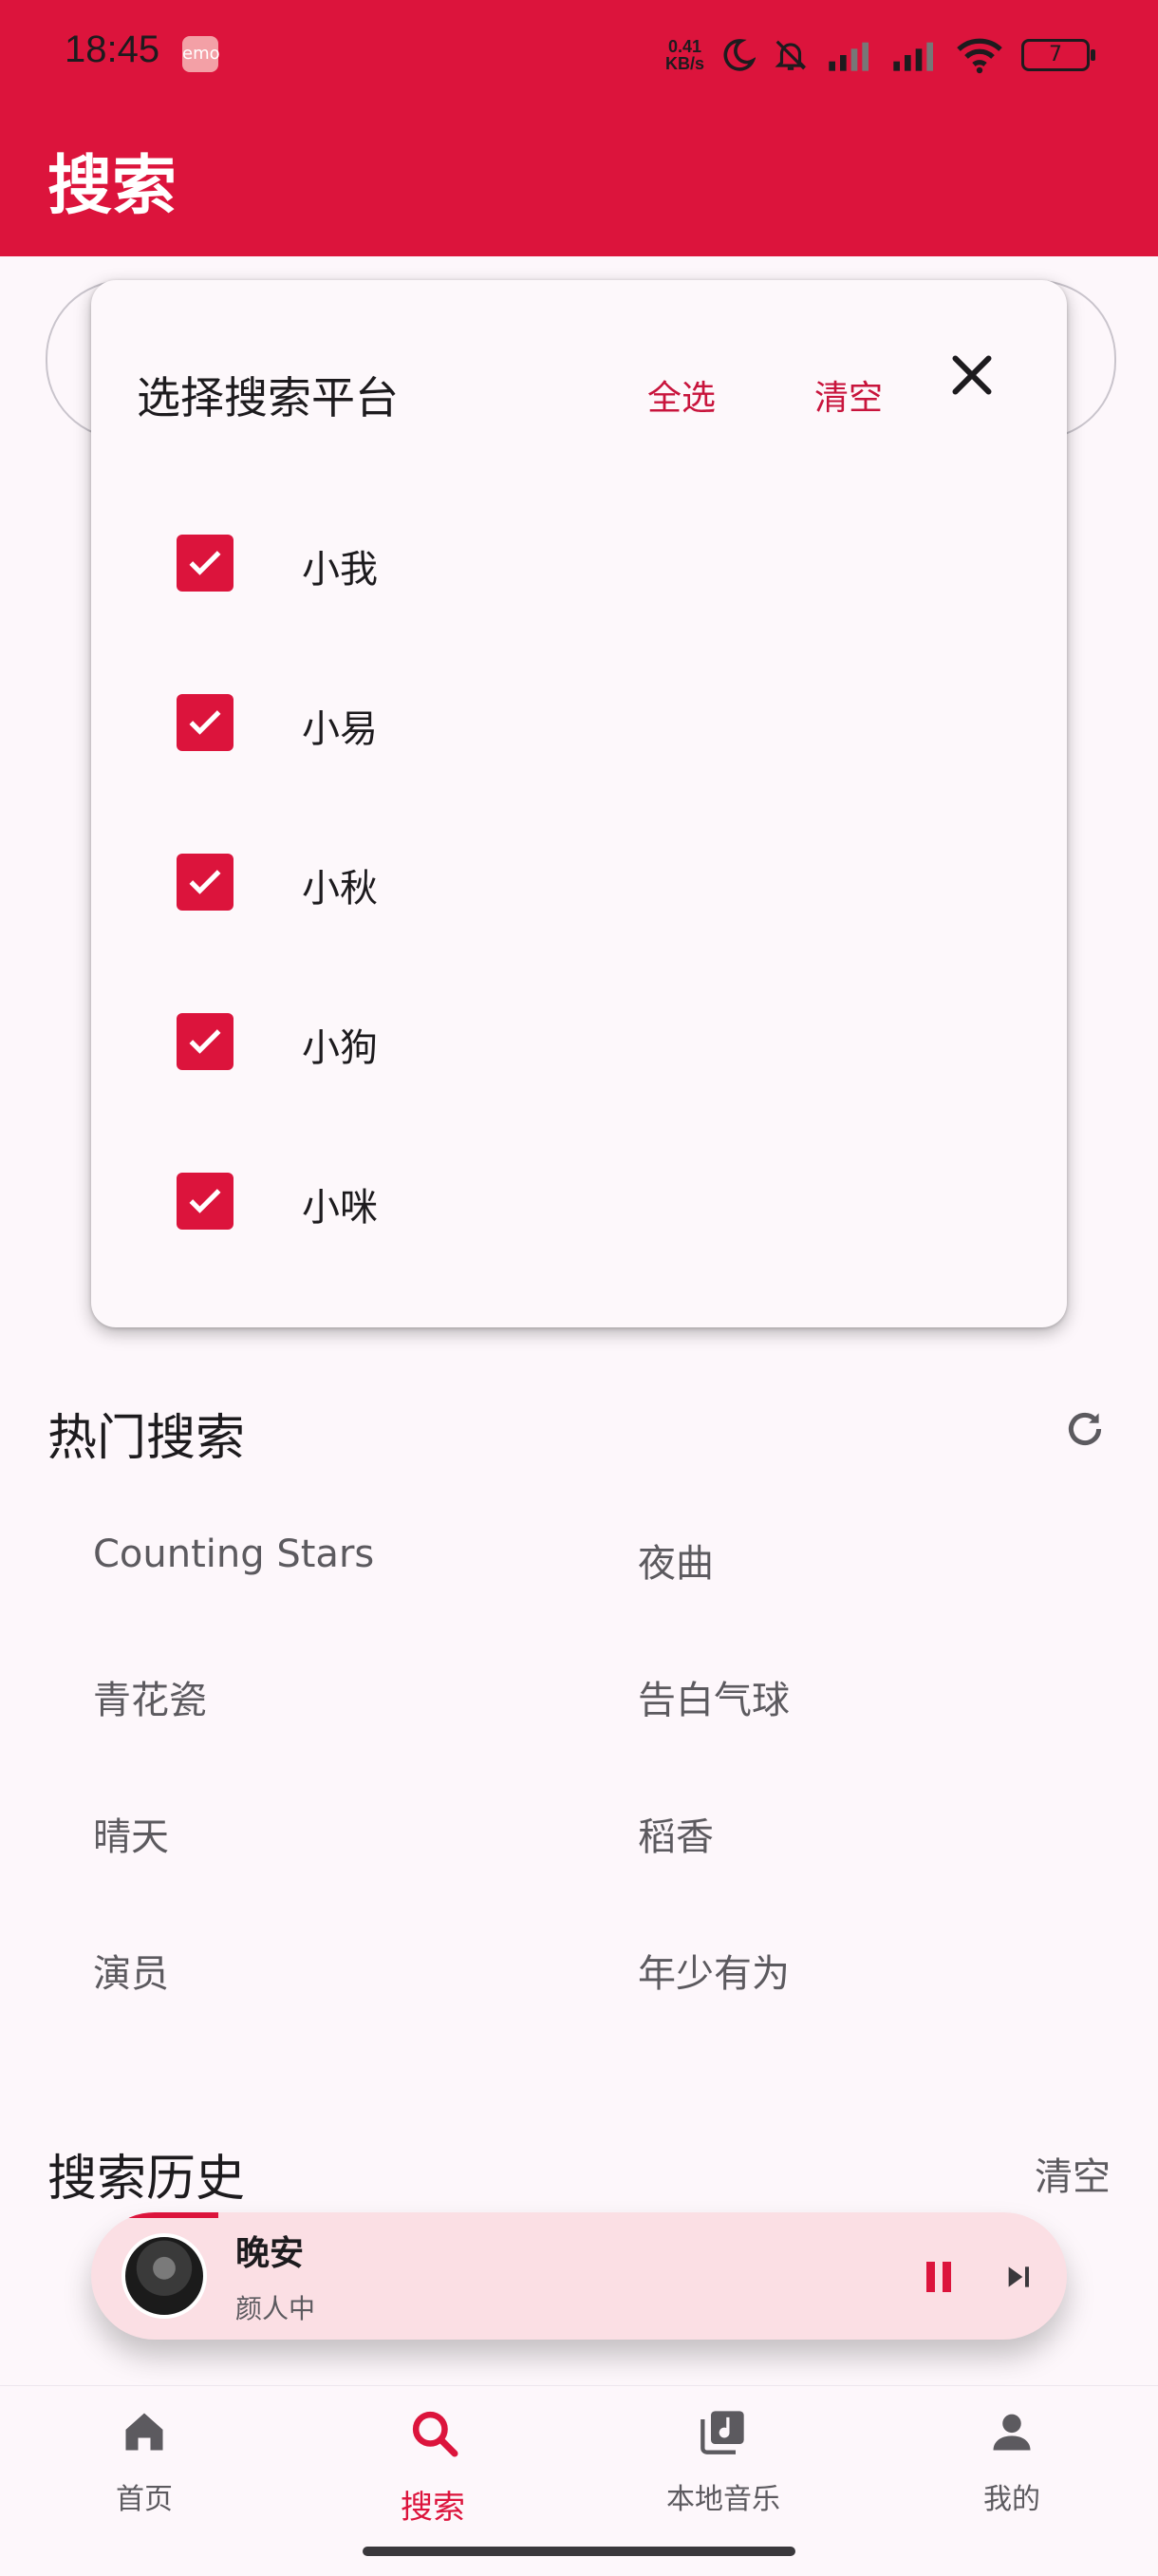 This screenshot has width=1158, height=2576. I want to click on nav-label: 搜索, so click(433, 2508).